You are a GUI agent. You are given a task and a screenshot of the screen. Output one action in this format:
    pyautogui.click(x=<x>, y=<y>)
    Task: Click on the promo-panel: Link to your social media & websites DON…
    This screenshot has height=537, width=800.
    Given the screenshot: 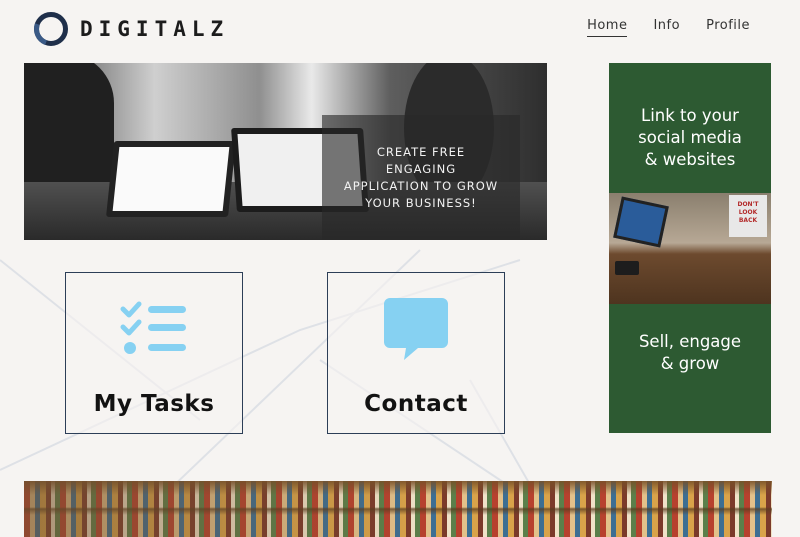 What is the action you would take?
    pyautogui.click(x=690, y=248)
    